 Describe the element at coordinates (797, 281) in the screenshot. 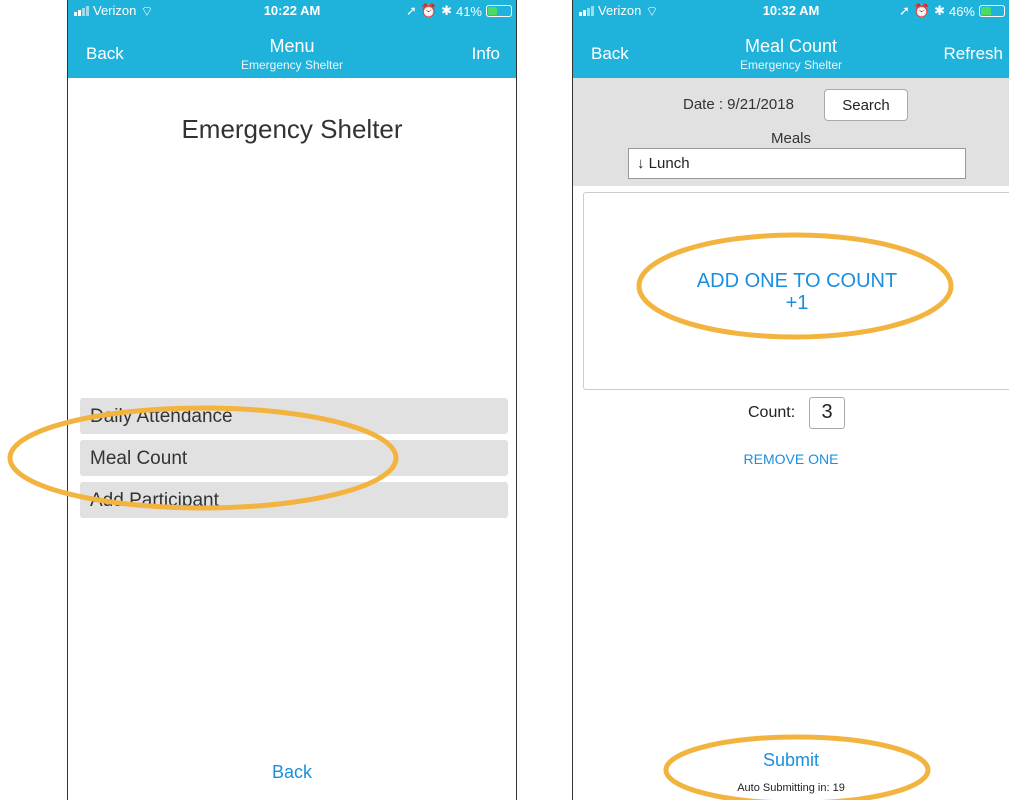

I see `add-one-label: ADD ONE TO COUNT` at that location.